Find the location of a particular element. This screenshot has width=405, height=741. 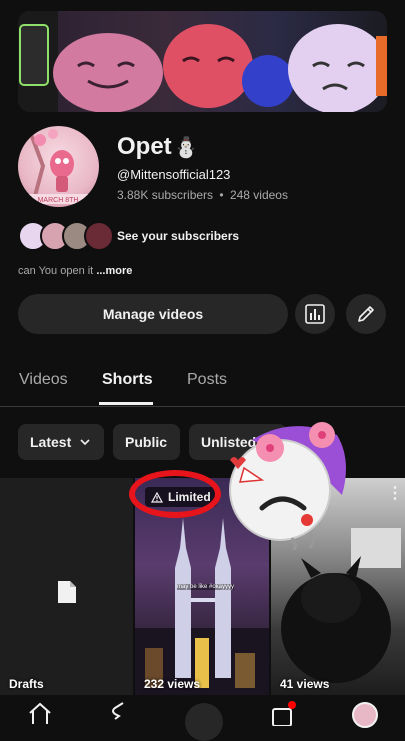

drafts-tile: Drafts is located at coordinates (66, 586).